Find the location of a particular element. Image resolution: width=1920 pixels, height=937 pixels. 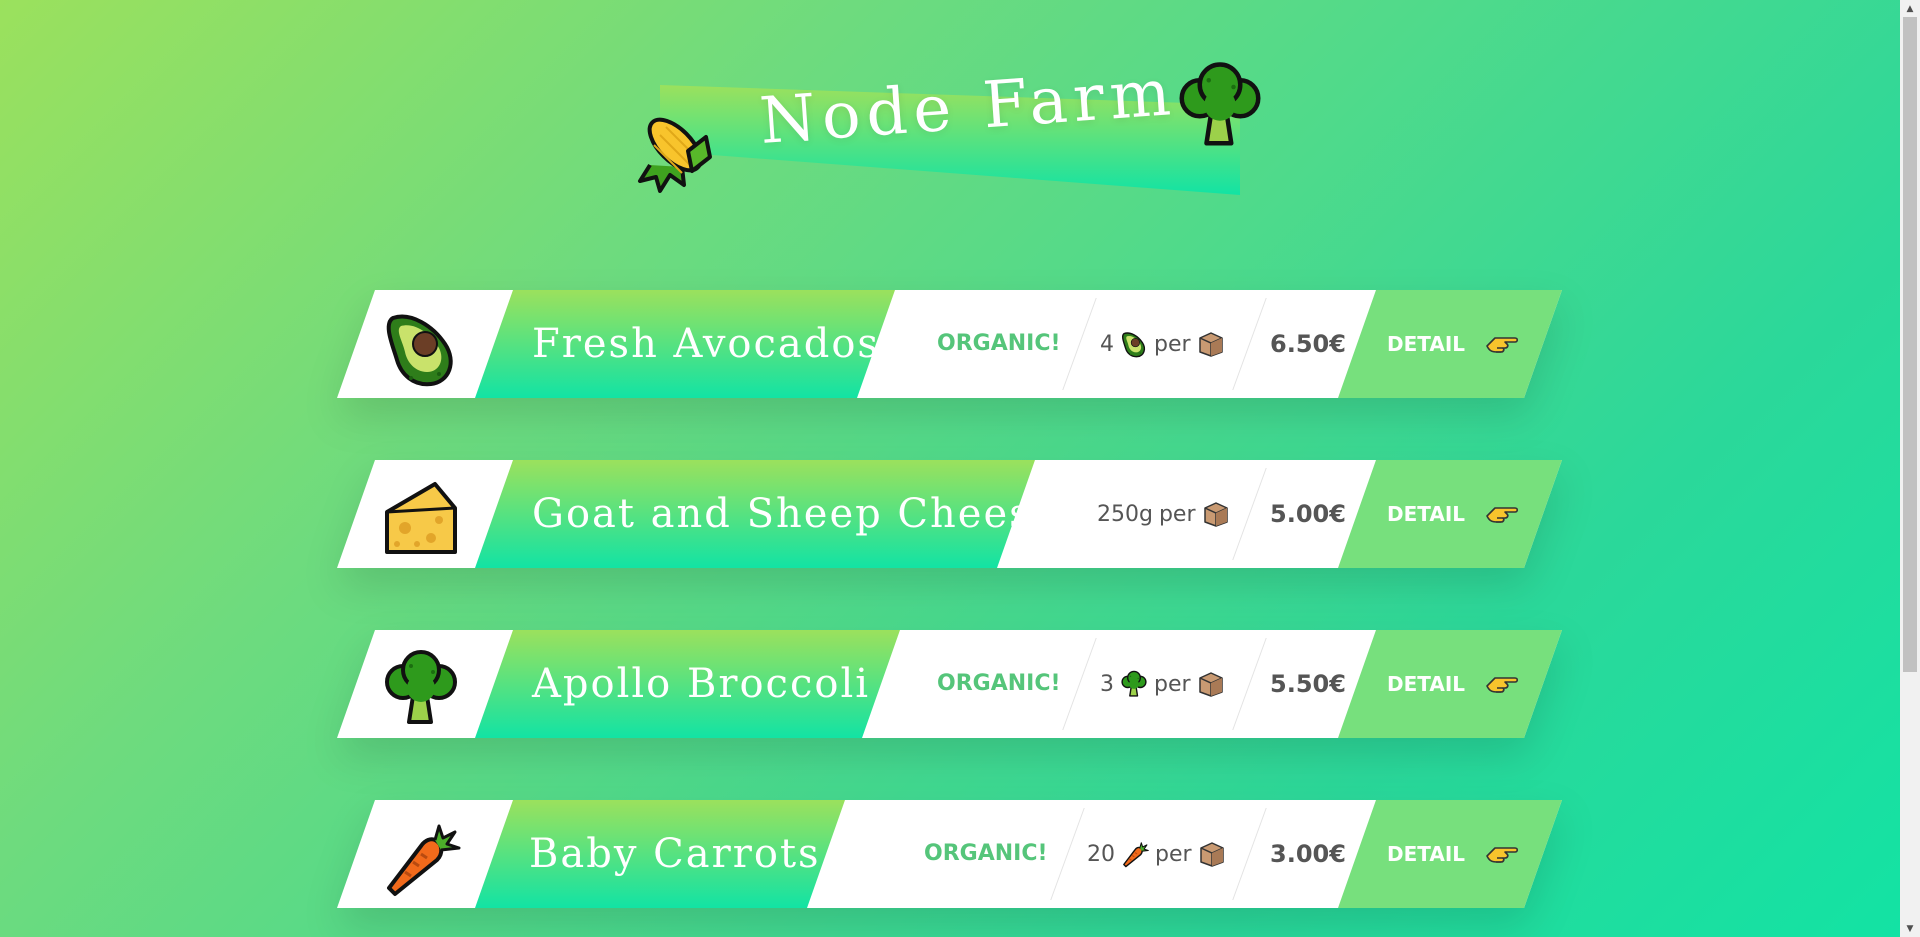

product-name: Apollo Broccoli is located at coordinates (701, 684).